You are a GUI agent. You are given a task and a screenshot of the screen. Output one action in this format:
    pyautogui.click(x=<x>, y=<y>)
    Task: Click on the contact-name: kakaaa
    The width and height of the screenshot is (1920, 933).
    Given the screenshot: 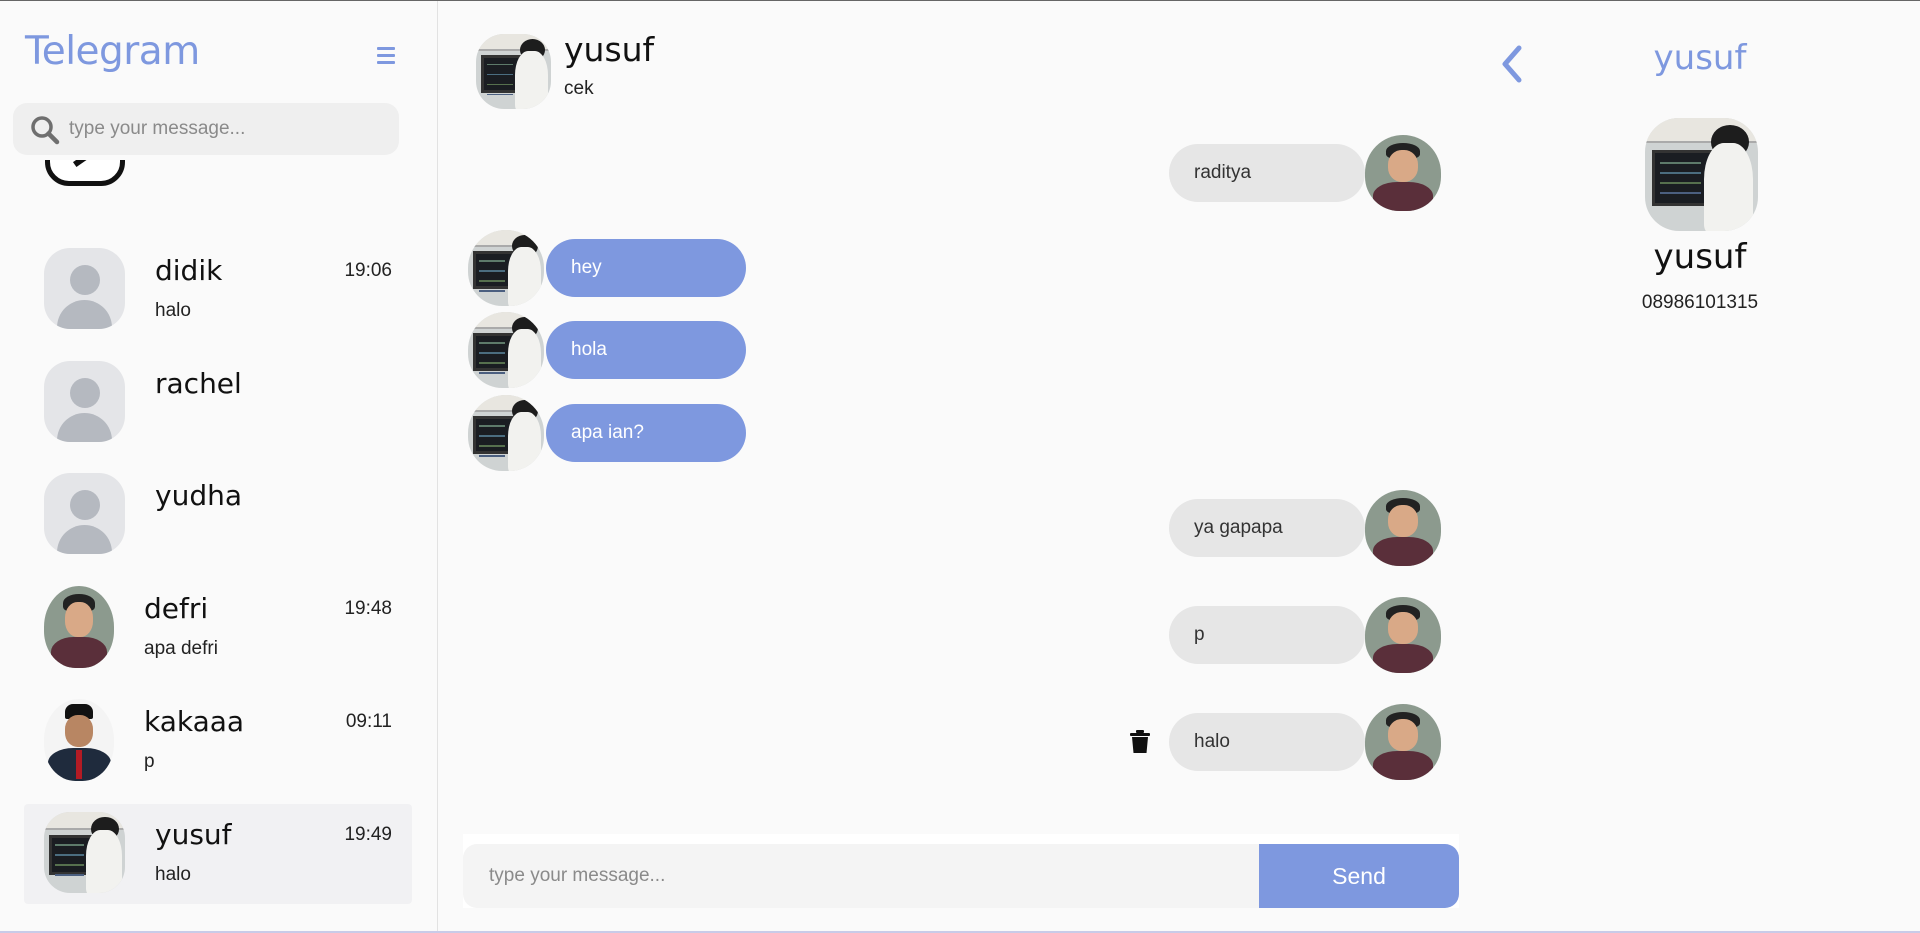 What is the action you would take?
    pyautogui.click(x=194, y=721)
    